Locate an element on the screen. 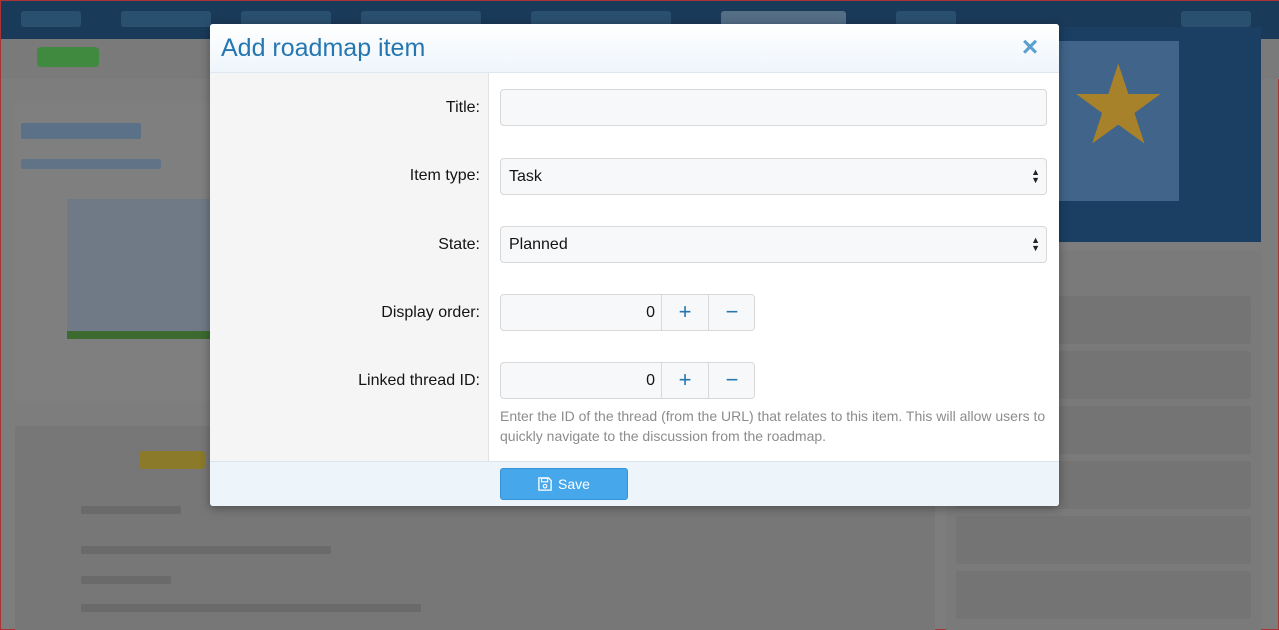 This screenshot has width=1279, height=630. save-button: Save is located at coordinates (564, 484).